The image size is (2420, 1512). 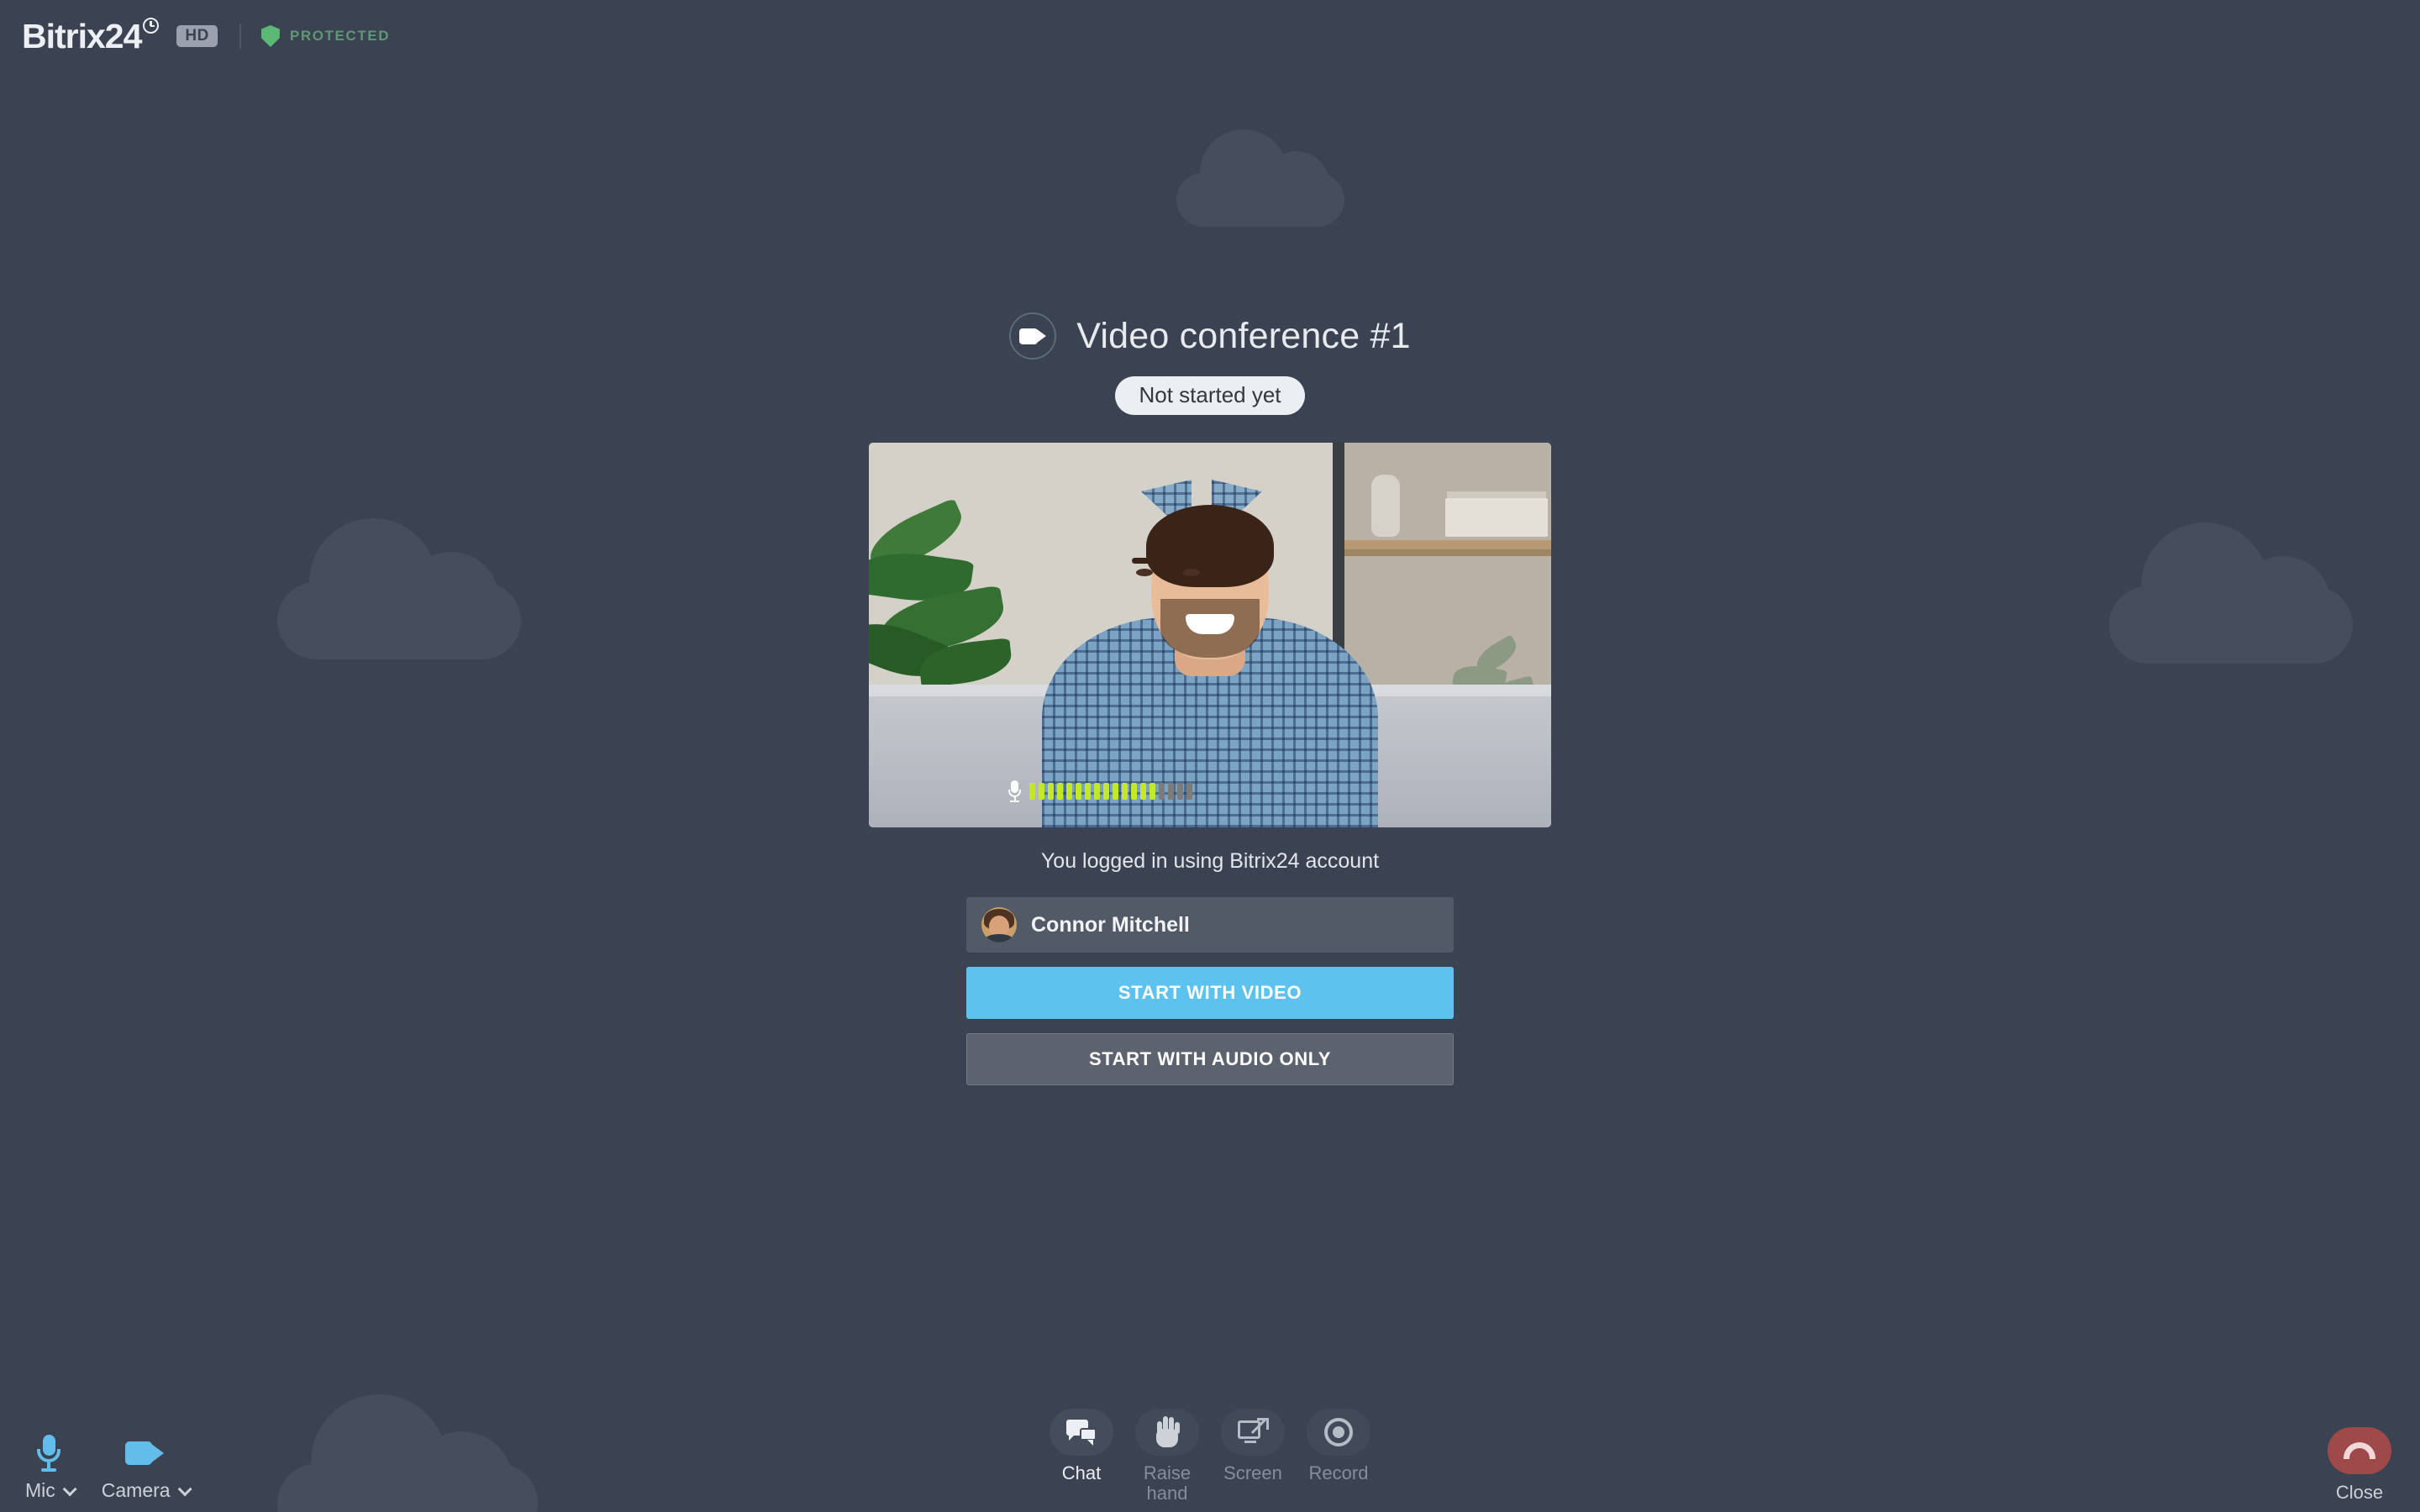 I want to click on clock-icon, so click(x=151, y=25).